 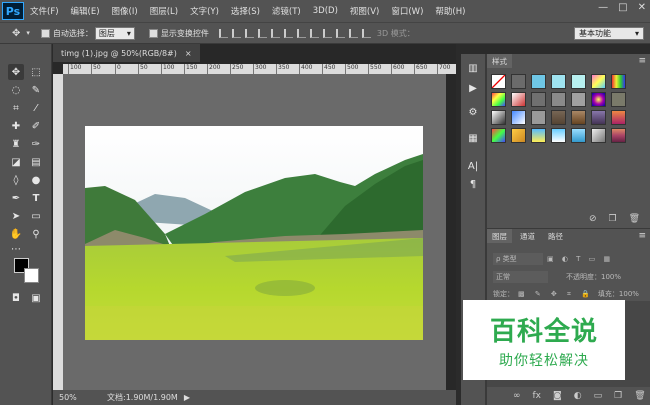 What do you see at coordinates (618, 294) in the screenshot?
I see `fill-field: 填充：100%` at bounding box center [618, 294].